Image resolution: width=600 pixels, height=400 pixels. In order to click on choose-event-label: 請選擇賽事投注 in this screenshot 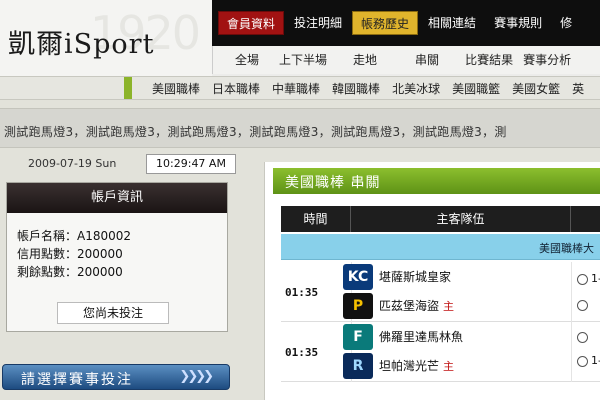, I will do `click(77, 380)`.